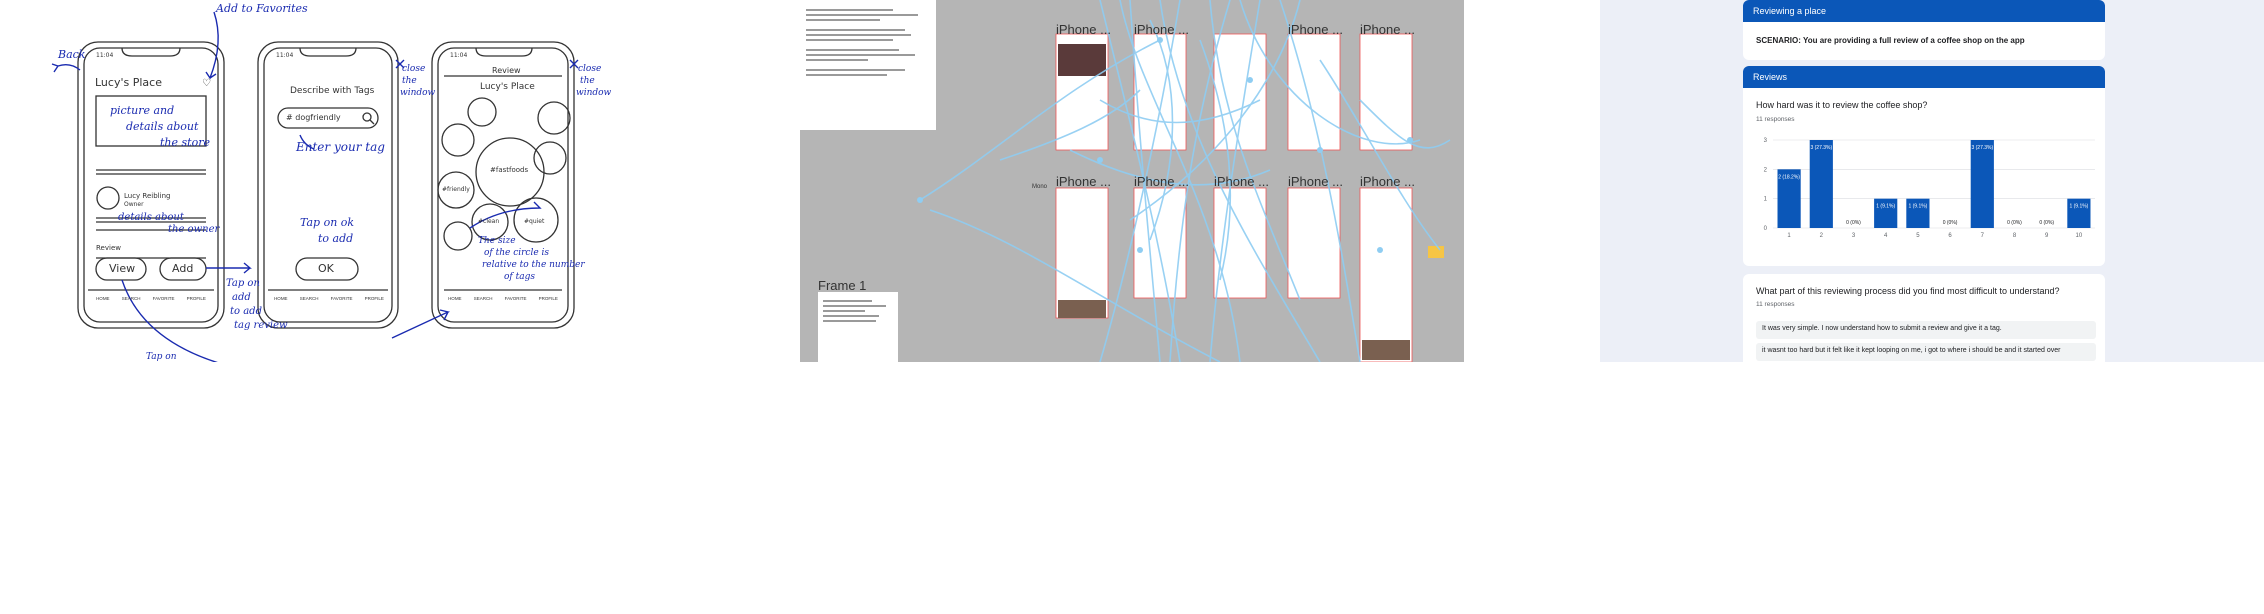 This screenshot has width=2264, height=614. What do you see at coordinates (414, 69) in the screenshot?
I see `annotation-close1-1: close` at bounding box center [414, 69].